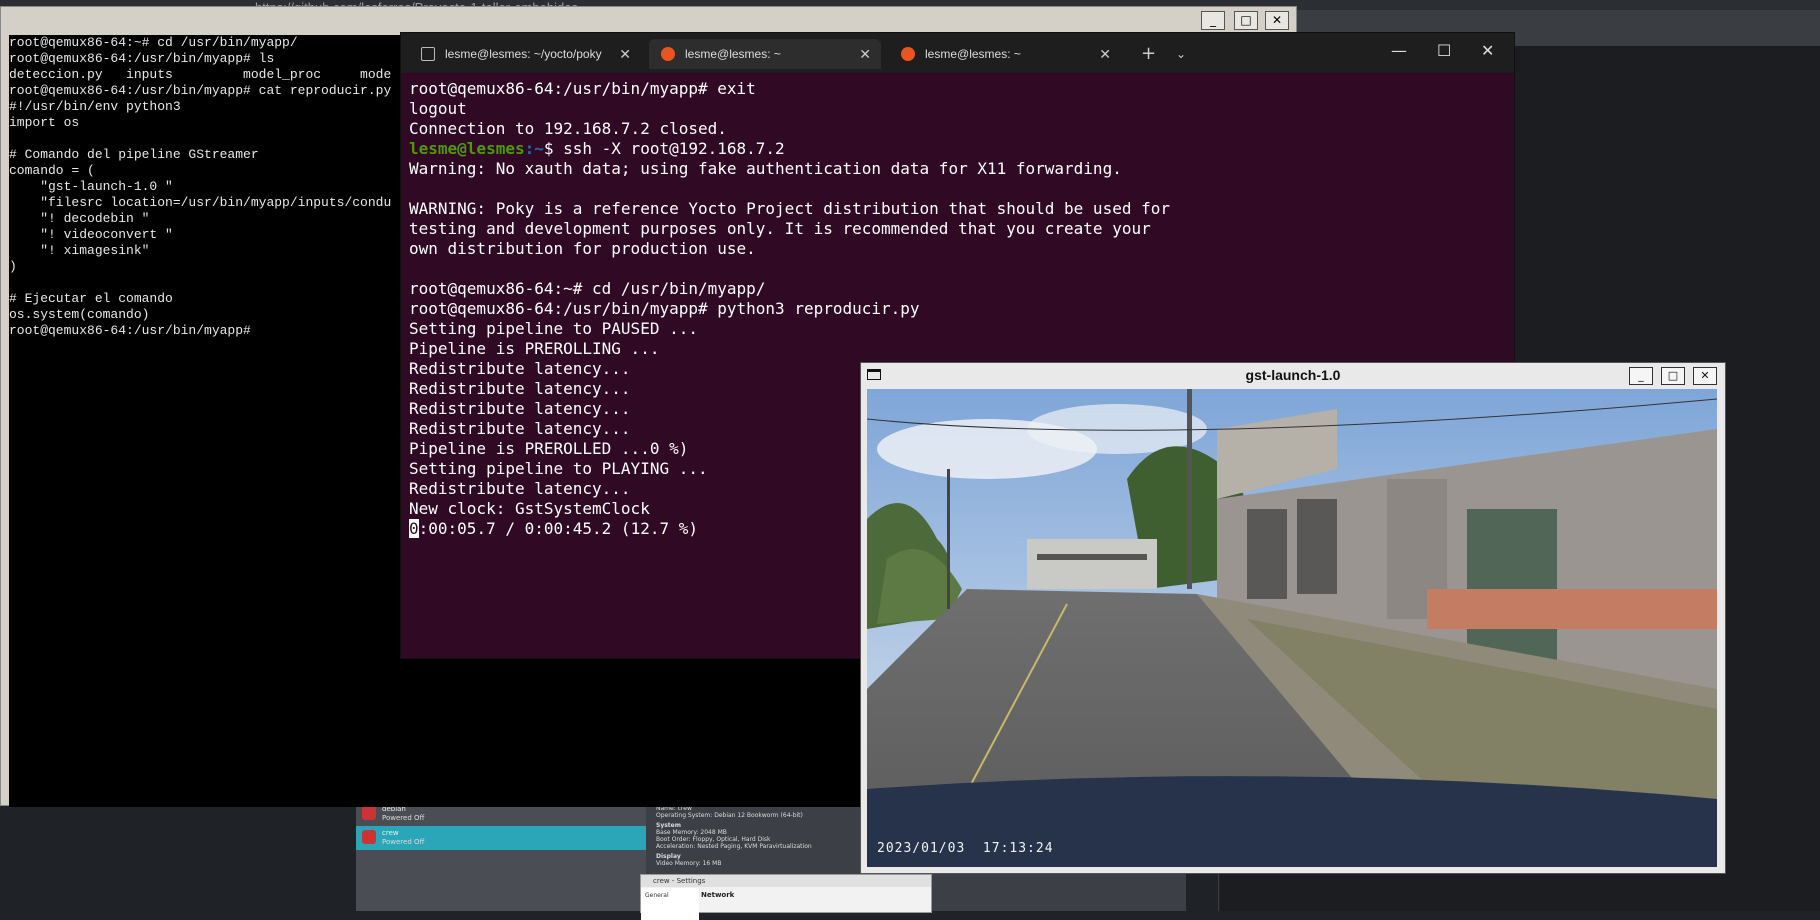  What do you see at coordinates (79, 218) in the screenshot?
I see `console-line: "! decodebin "` at bounding box center [79, 218].